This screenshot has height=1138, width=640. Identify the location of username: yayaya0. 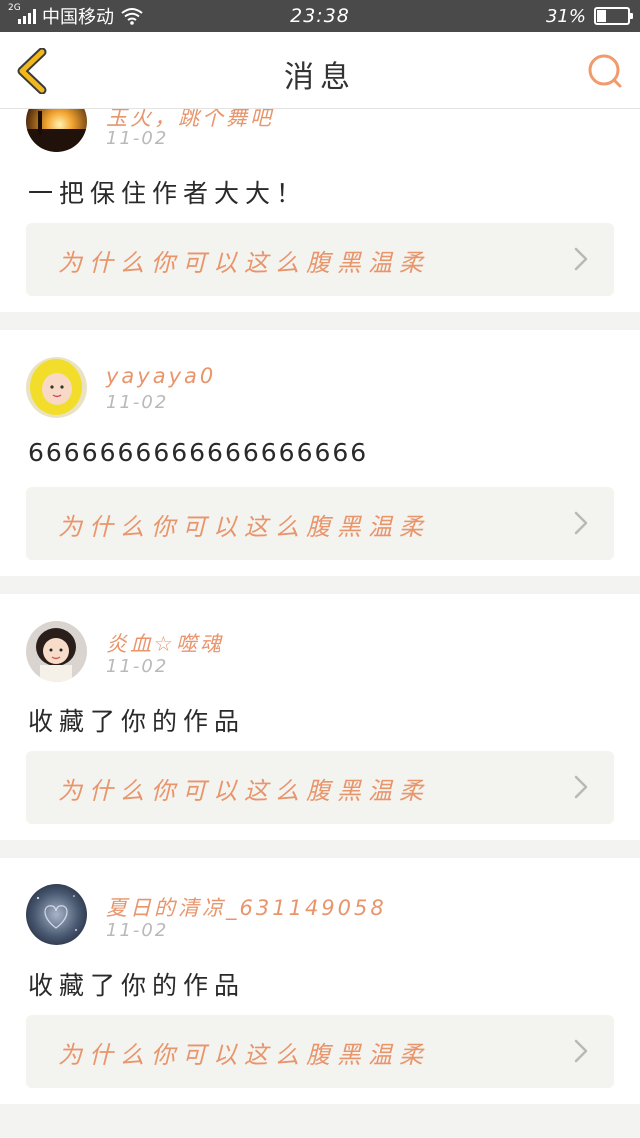
(161, 376).